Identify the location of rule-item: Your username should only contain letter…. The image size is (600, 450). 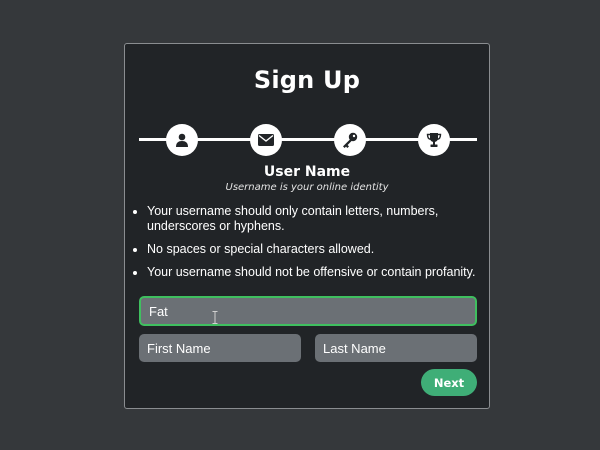
(322, 219).